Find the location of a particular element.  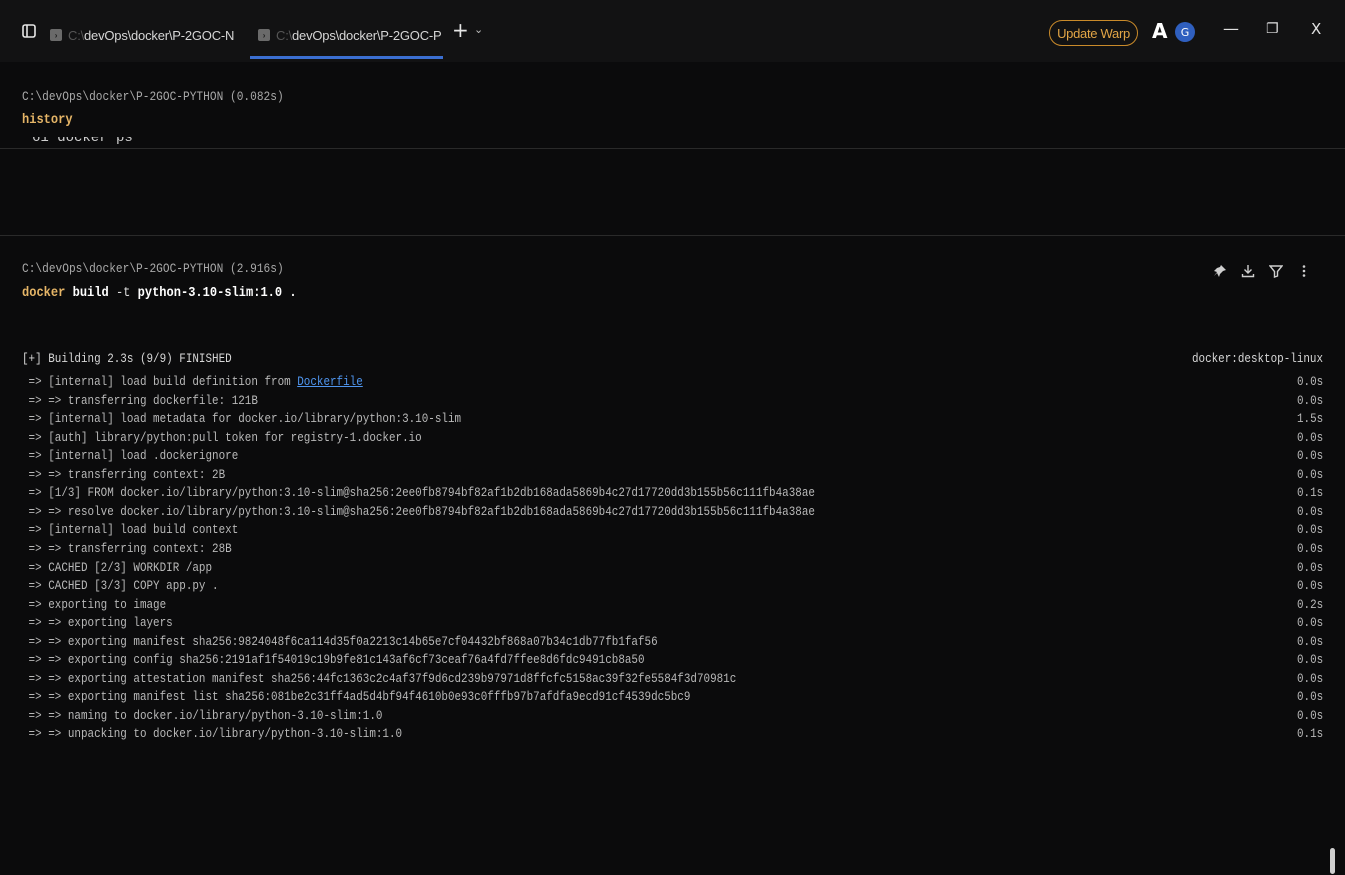

powershell-icon: › is located at coordinates (56, 35).